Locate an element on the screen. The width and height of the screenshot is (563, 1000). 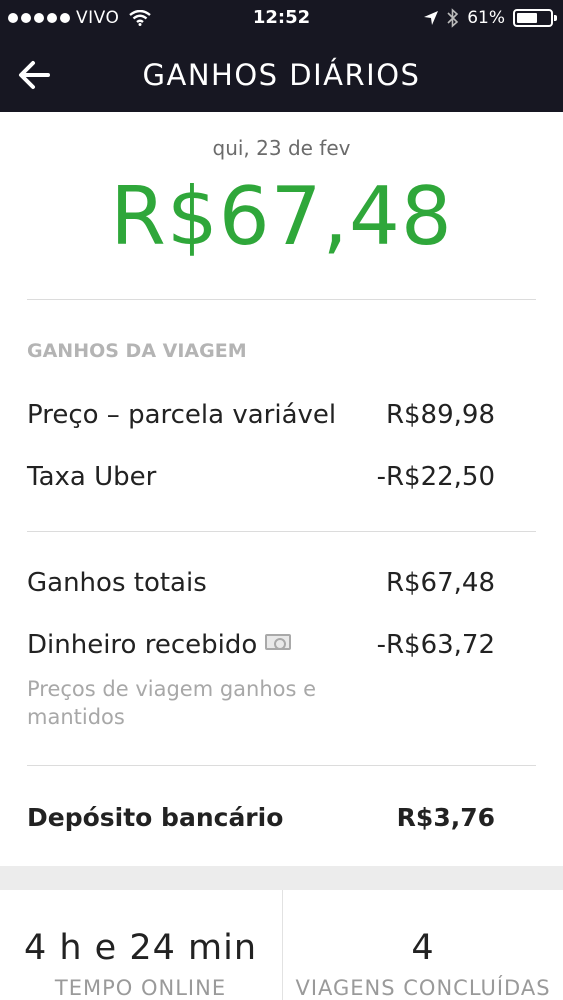
battery-icon is located at coordinates (535, 18).